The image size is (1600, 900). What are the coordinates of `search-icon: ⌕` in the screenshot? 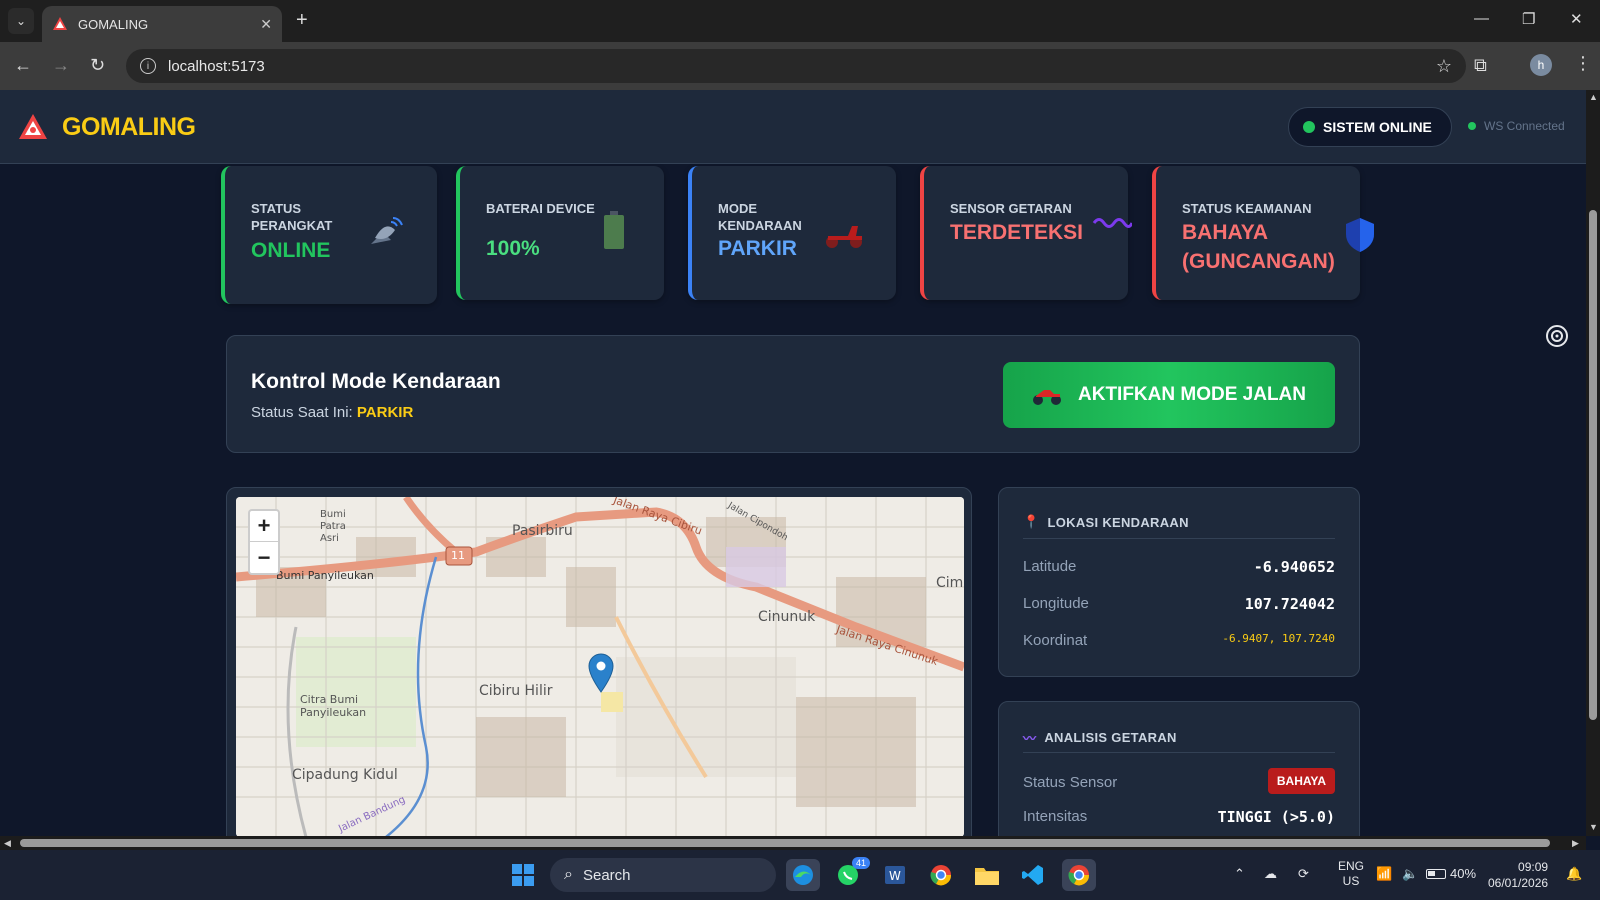 It's located at (568, 874).